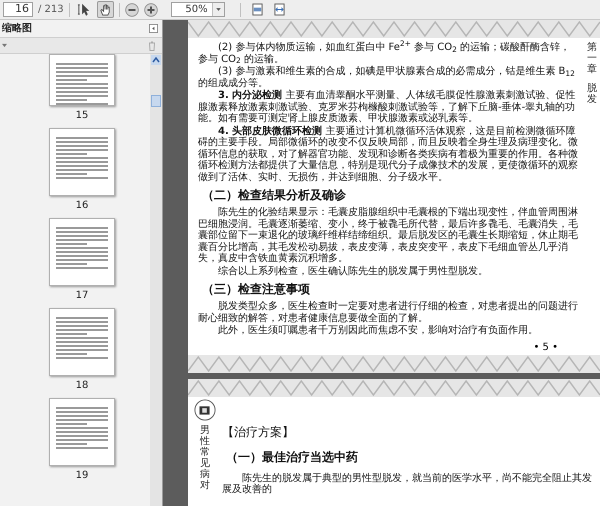 The image size is (600, 506). Describe the element at coordinates (156, 101) in the screenshot. I see `scroll-thumb` at that location.